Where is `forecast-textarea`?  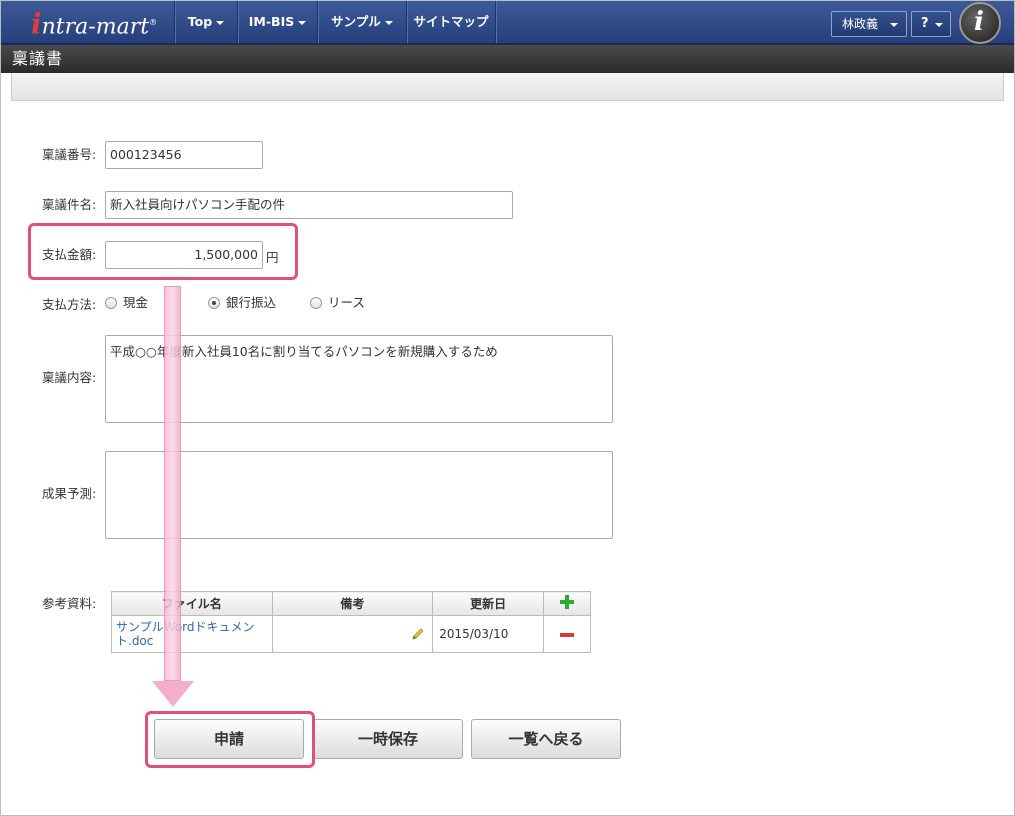 forecast-textarea is located at coordinates (359, 495).